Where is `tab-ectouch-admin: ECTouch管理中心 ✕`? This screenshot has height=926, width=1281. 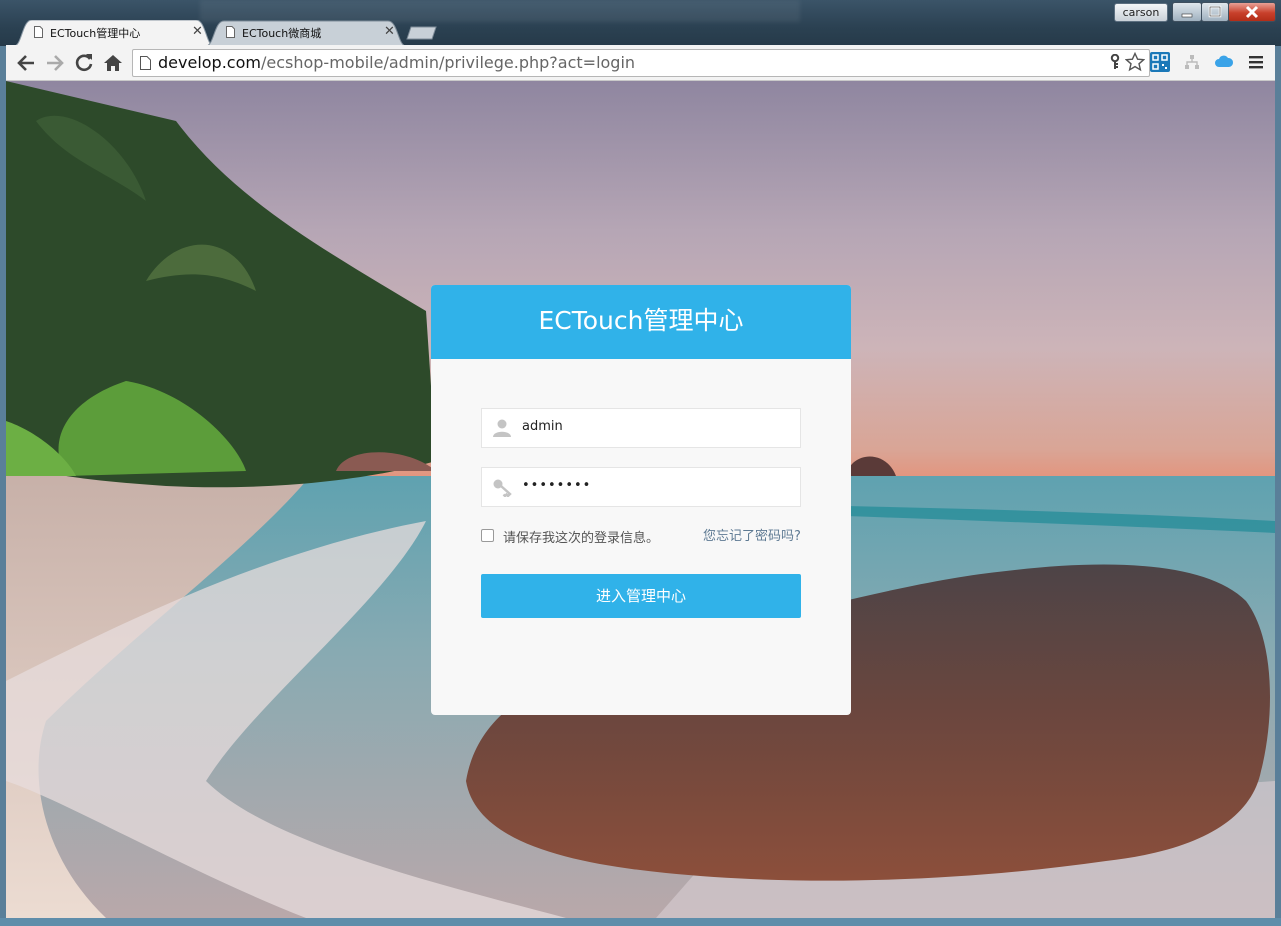
tab-ectouch-admin: ECTouch管理中心 ✕ is located at coordinates (114, 33).